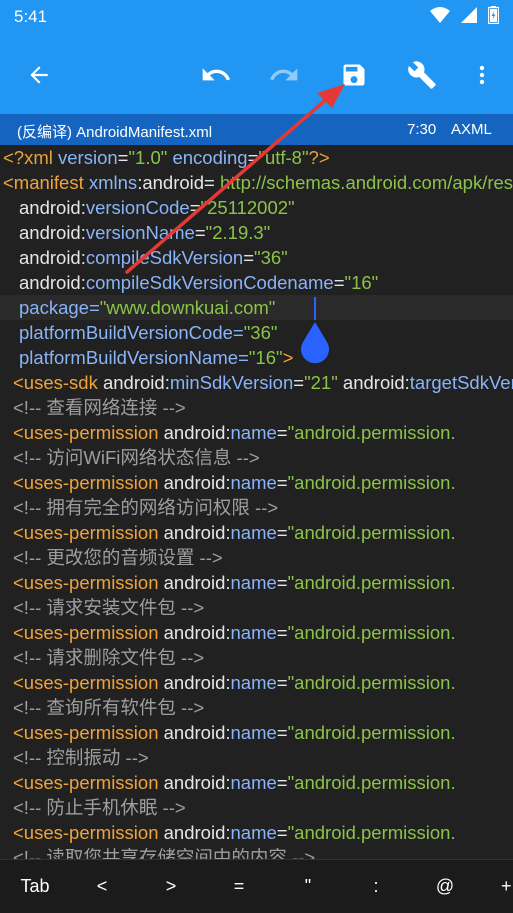 The image size is (513, 913). What do you see at coordinates (118, 557) in the screenshot?
I see `comment-line: <!-- 更改您的音频设置 -->` at bounding box center [118, 557].